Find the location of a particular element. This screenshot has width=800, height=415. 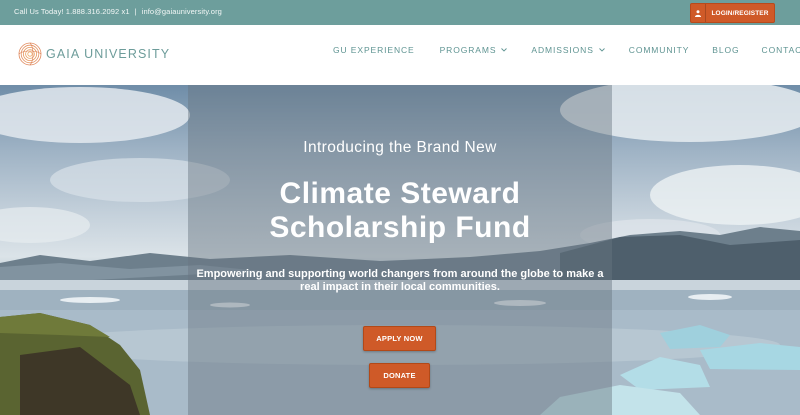

hero-subtext-line: real impact in their local communities. is located at coordinates (400, 287).